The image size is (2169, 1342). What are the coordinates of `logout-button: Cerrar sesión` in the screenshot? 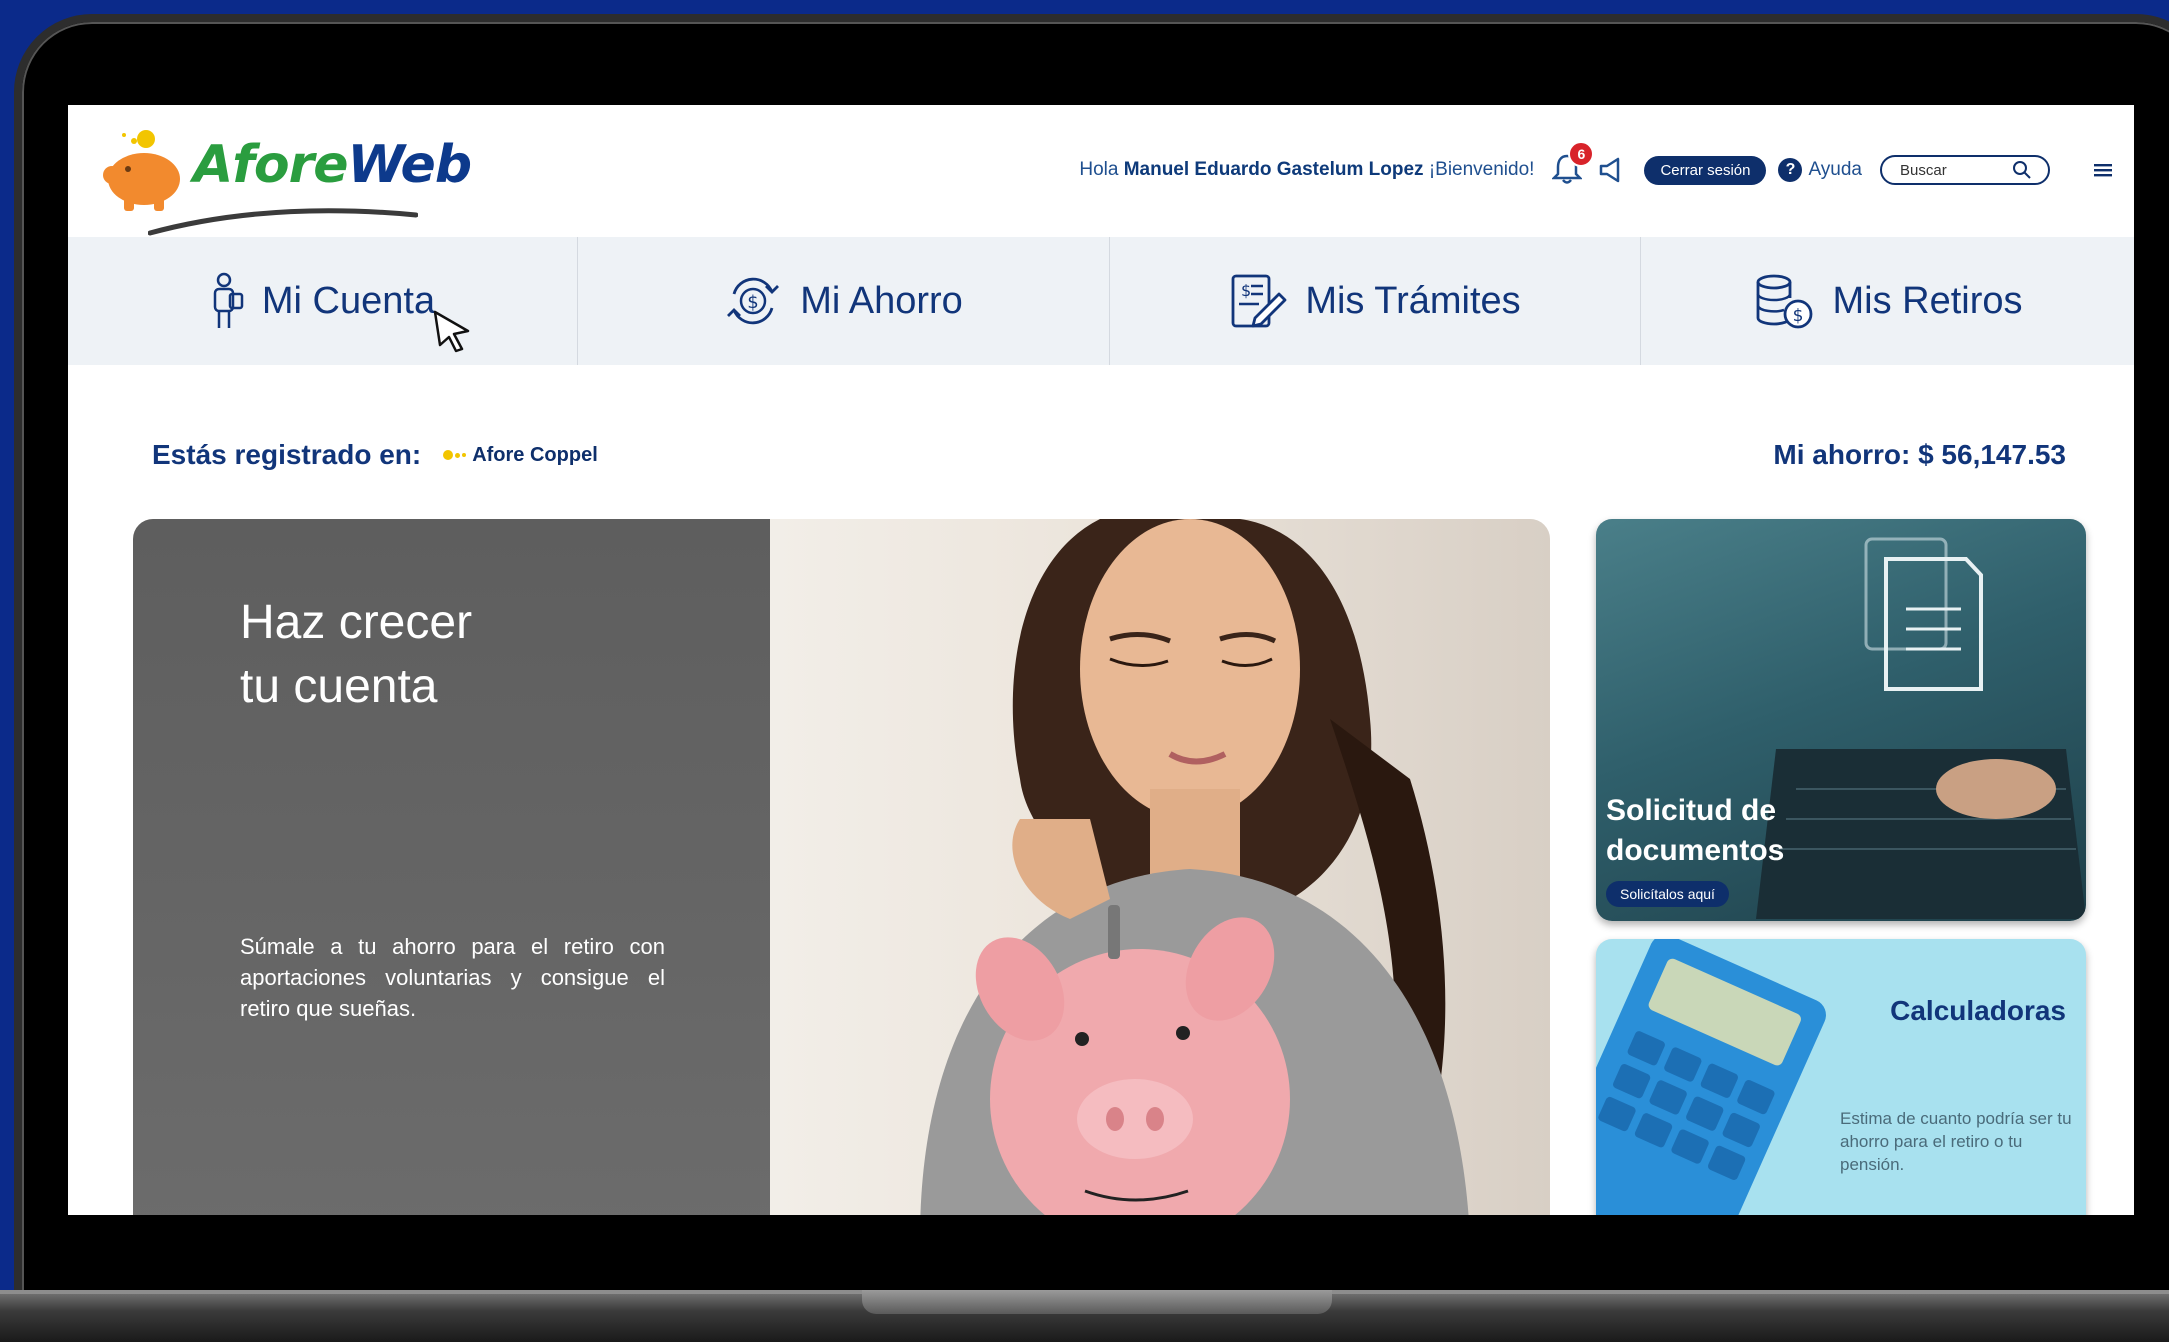 It's located at (1705, 170).